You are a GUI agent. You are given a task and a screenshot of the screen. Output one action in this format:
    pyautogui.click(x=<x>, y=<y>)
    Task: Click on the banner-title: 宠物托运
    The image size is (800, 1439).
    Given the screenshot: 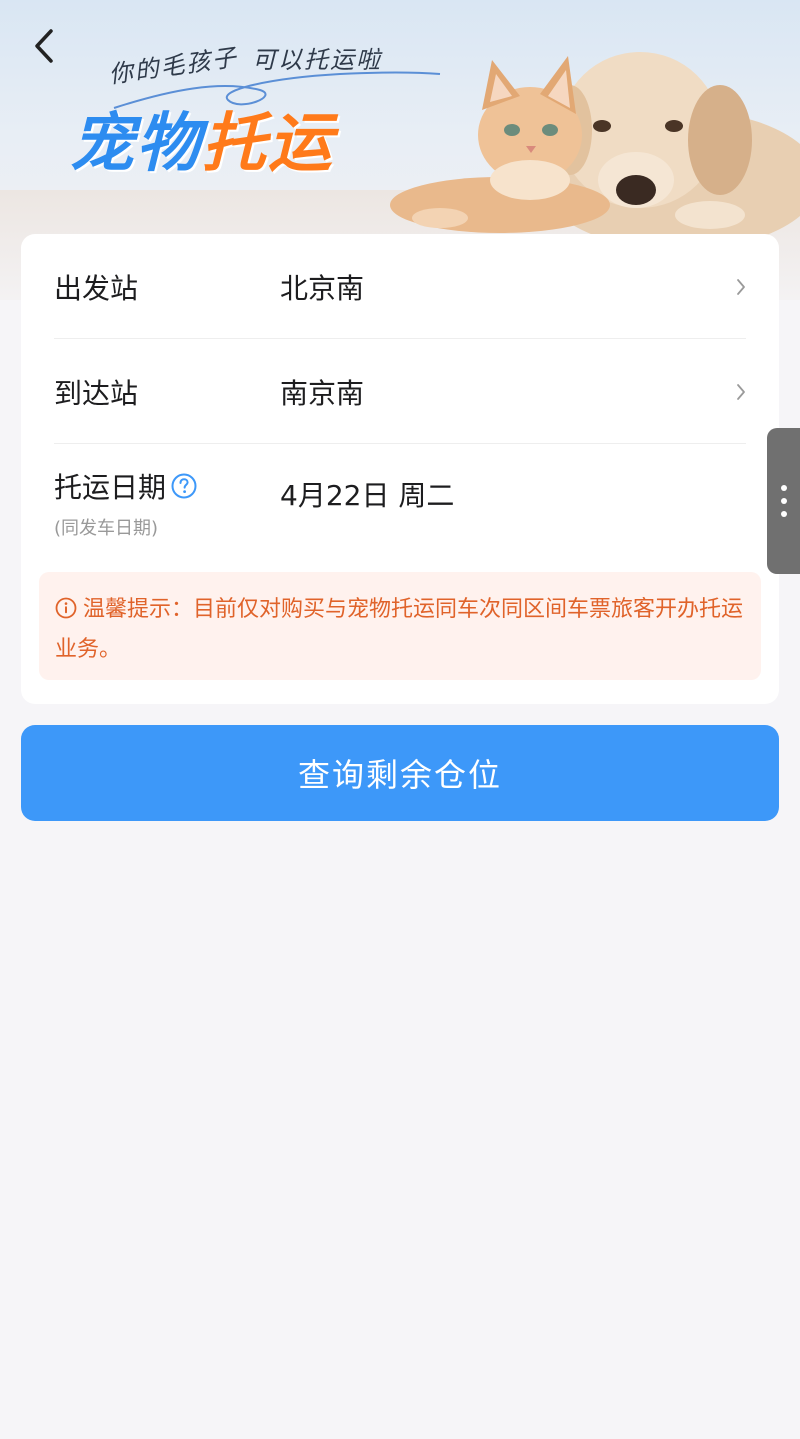 What is the action you would take?
    pyautogui.click(x=202, y=144)
    